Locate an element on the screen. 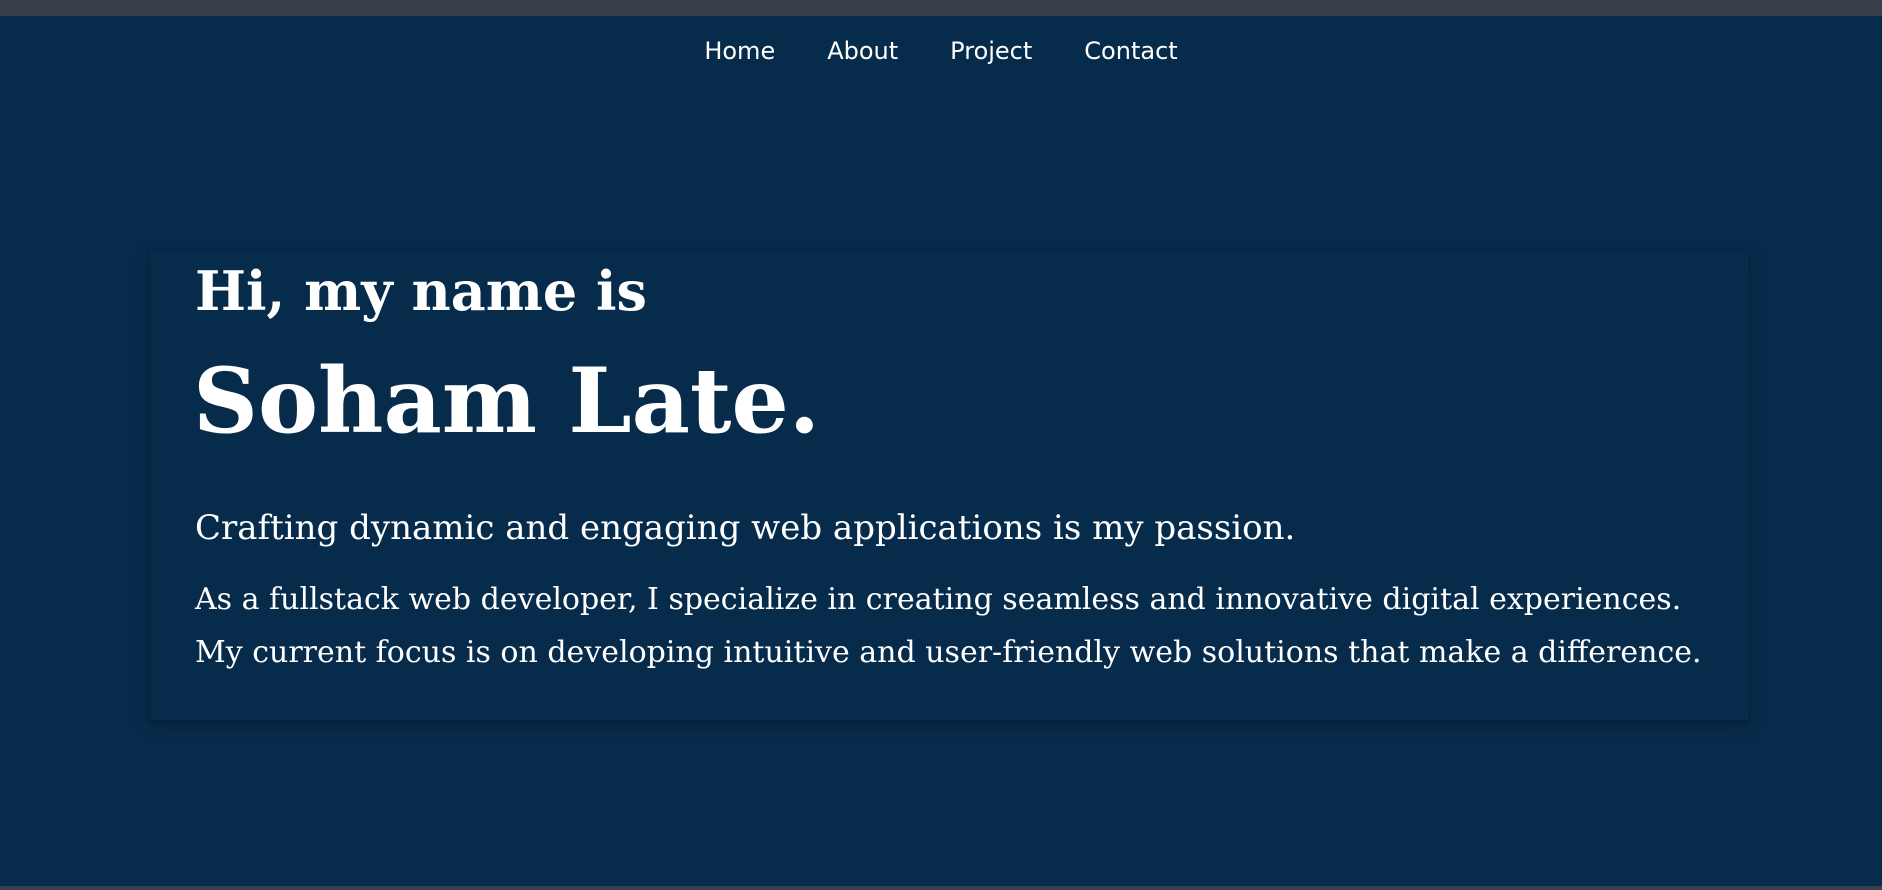 This screenshot has height=890, width=1882. browser-top-strip is located at coordinates (941, 8).